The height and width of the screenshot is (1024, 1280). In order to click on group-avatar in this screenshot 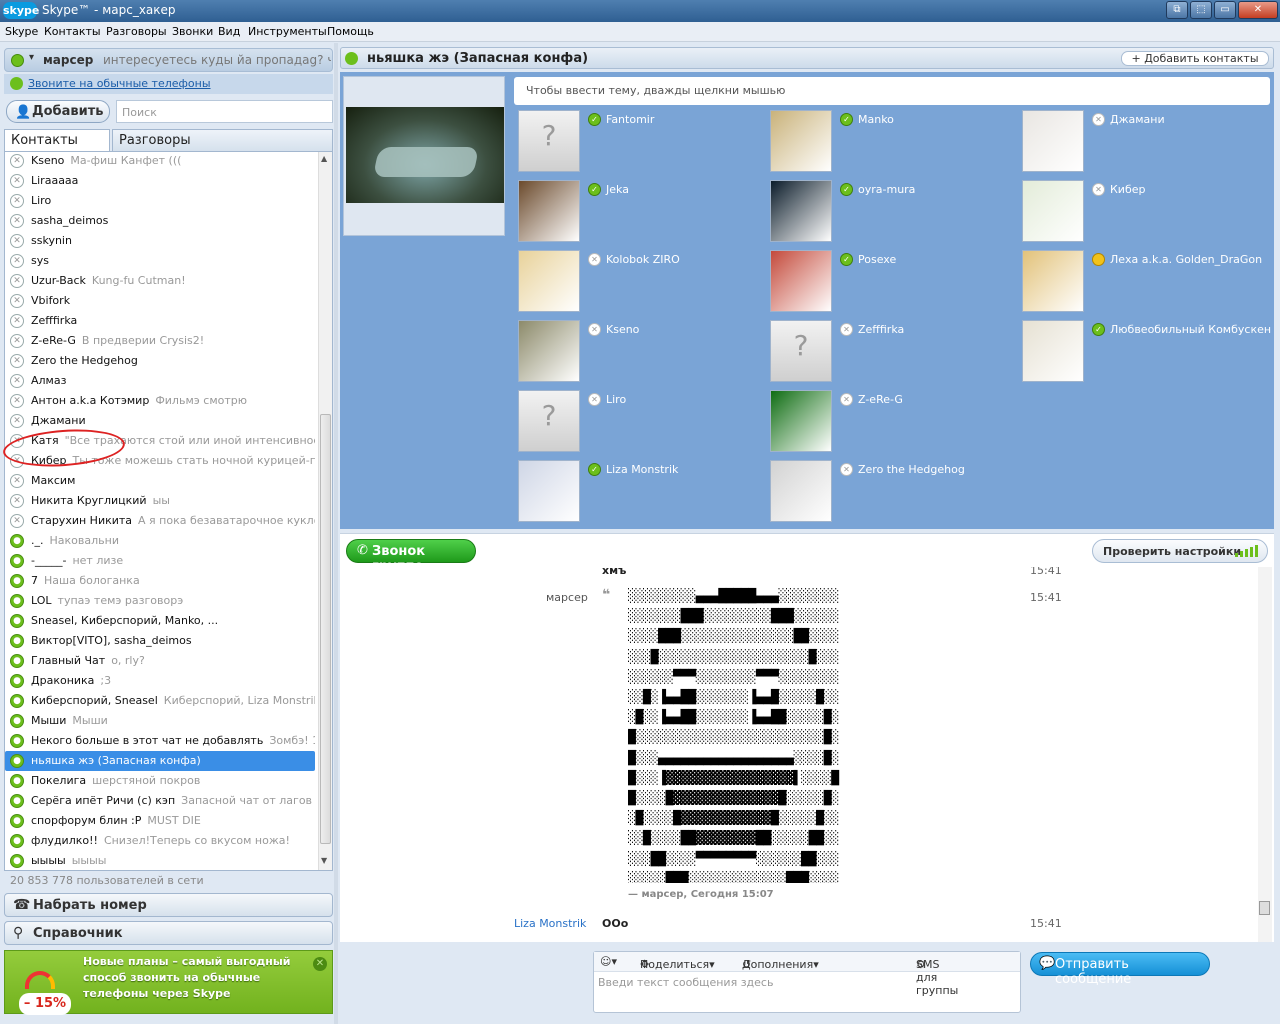, I will do `click(424, 156)`.